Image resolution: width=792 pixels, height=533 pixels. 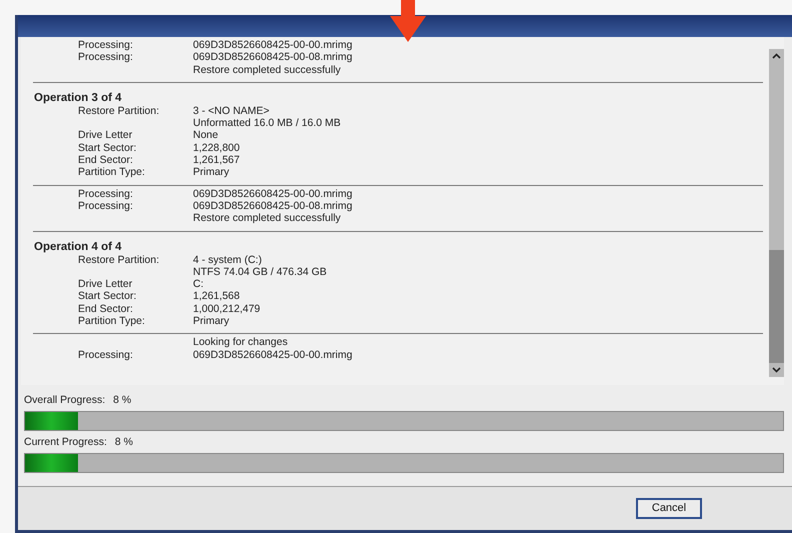 What do you see at coordinates (78, 247) in the screenshot?
I see `operation-heading: Operation 4 of 4` at bounding box center [78, 247].